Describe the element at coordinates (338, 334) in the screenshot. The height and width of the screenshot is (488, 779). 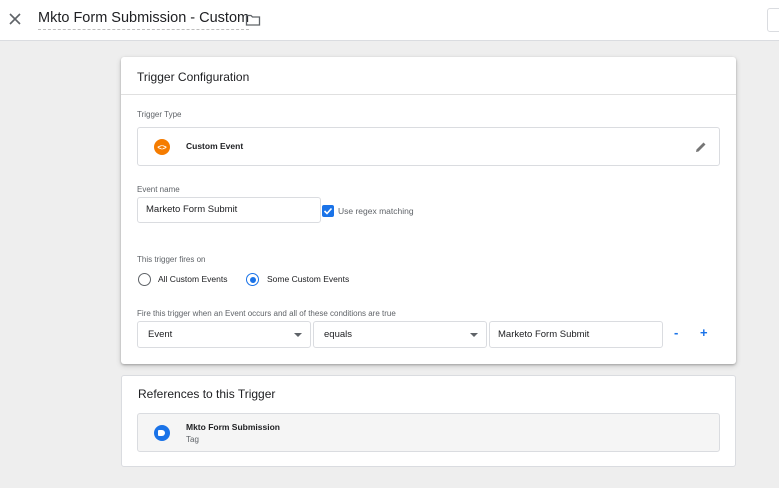
I see `condition-operator-value: equals` at that location.